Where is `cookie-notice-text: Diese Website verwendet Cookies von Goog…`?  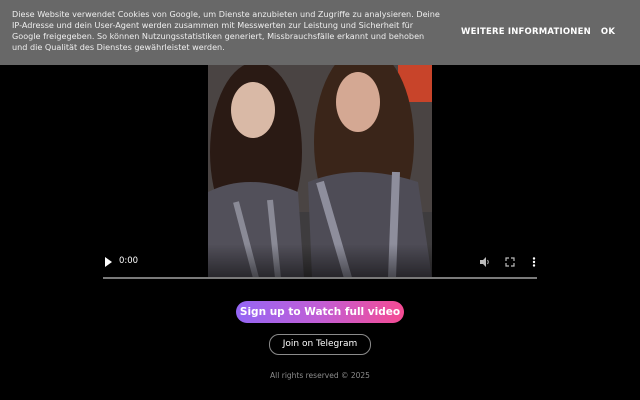 cookie-notice-text: Diese Website verwendet Cookies von Goog… is located at coordinates (226, 30).